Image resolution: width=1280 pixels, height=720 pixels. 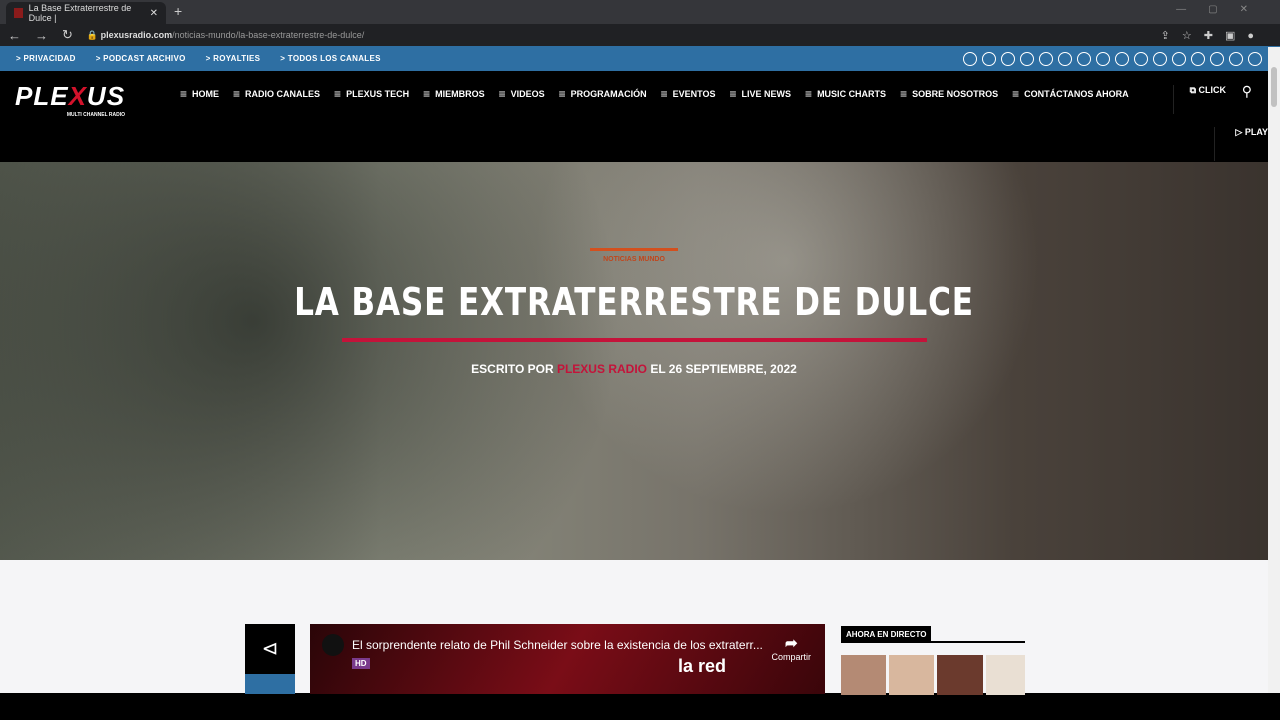 I want to click on close-tab-icon: ✕, so click(x=154, y=13).